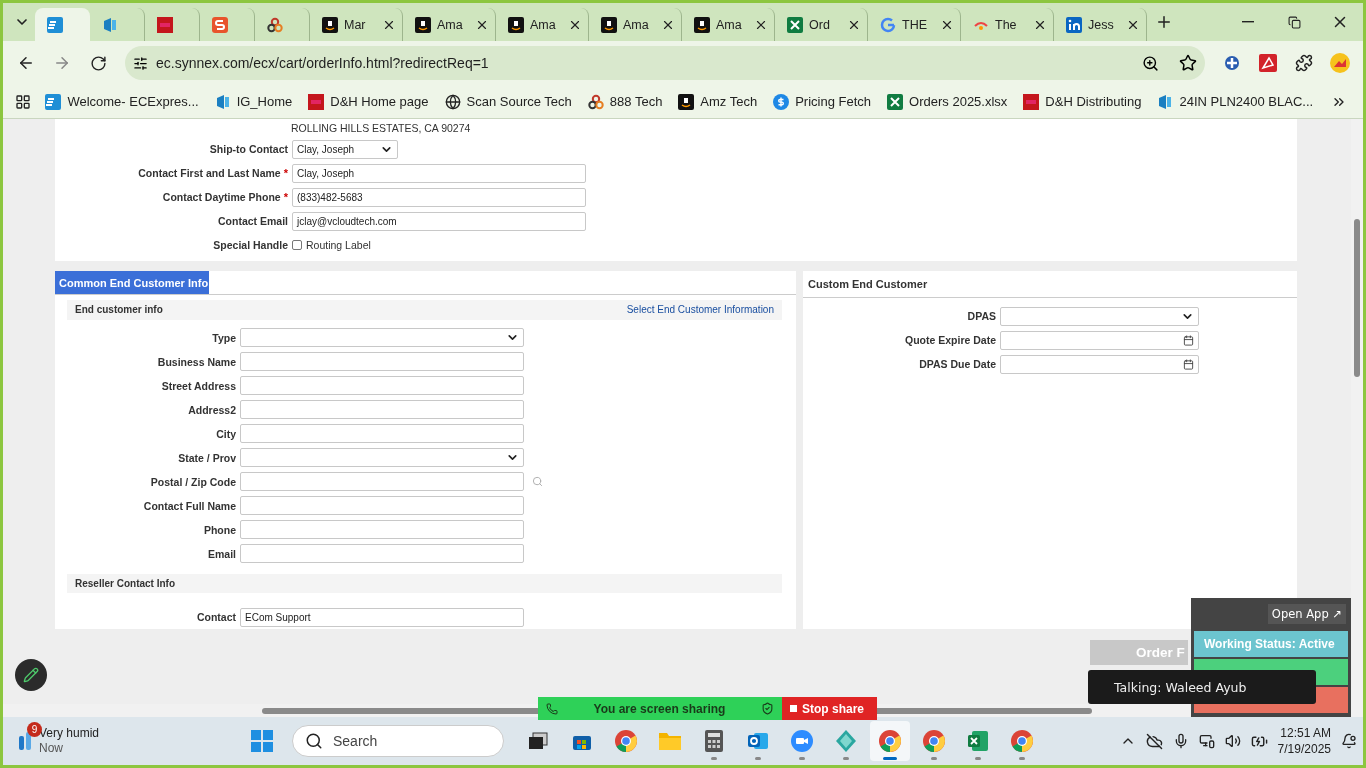 This screenshot has width=1366, height=768. I want to click on calendar-icon, so click(1188, 340).